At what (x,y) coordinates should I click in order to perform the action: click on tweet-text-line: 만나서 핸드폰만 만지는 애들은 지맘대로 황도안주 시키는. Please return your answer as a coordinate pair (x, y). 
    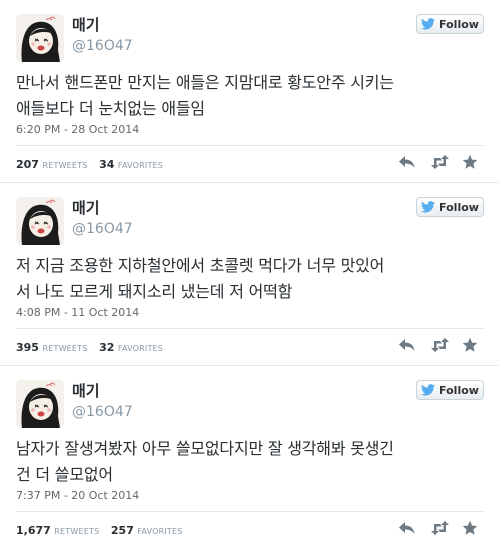
    Looking at the image, I should click on (205, 82).